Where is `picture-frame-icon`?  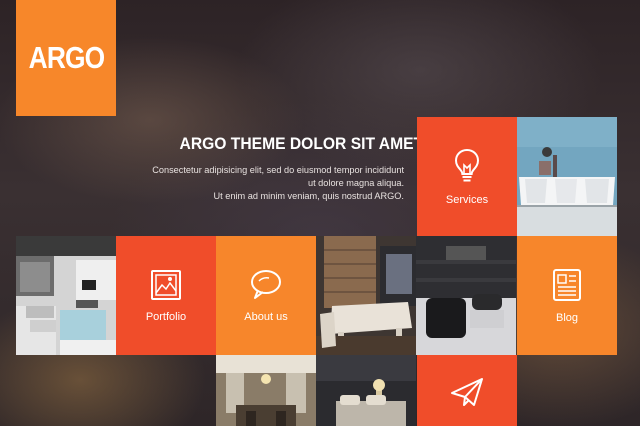
picture-frame-icon is located at coordinates (166, 284).